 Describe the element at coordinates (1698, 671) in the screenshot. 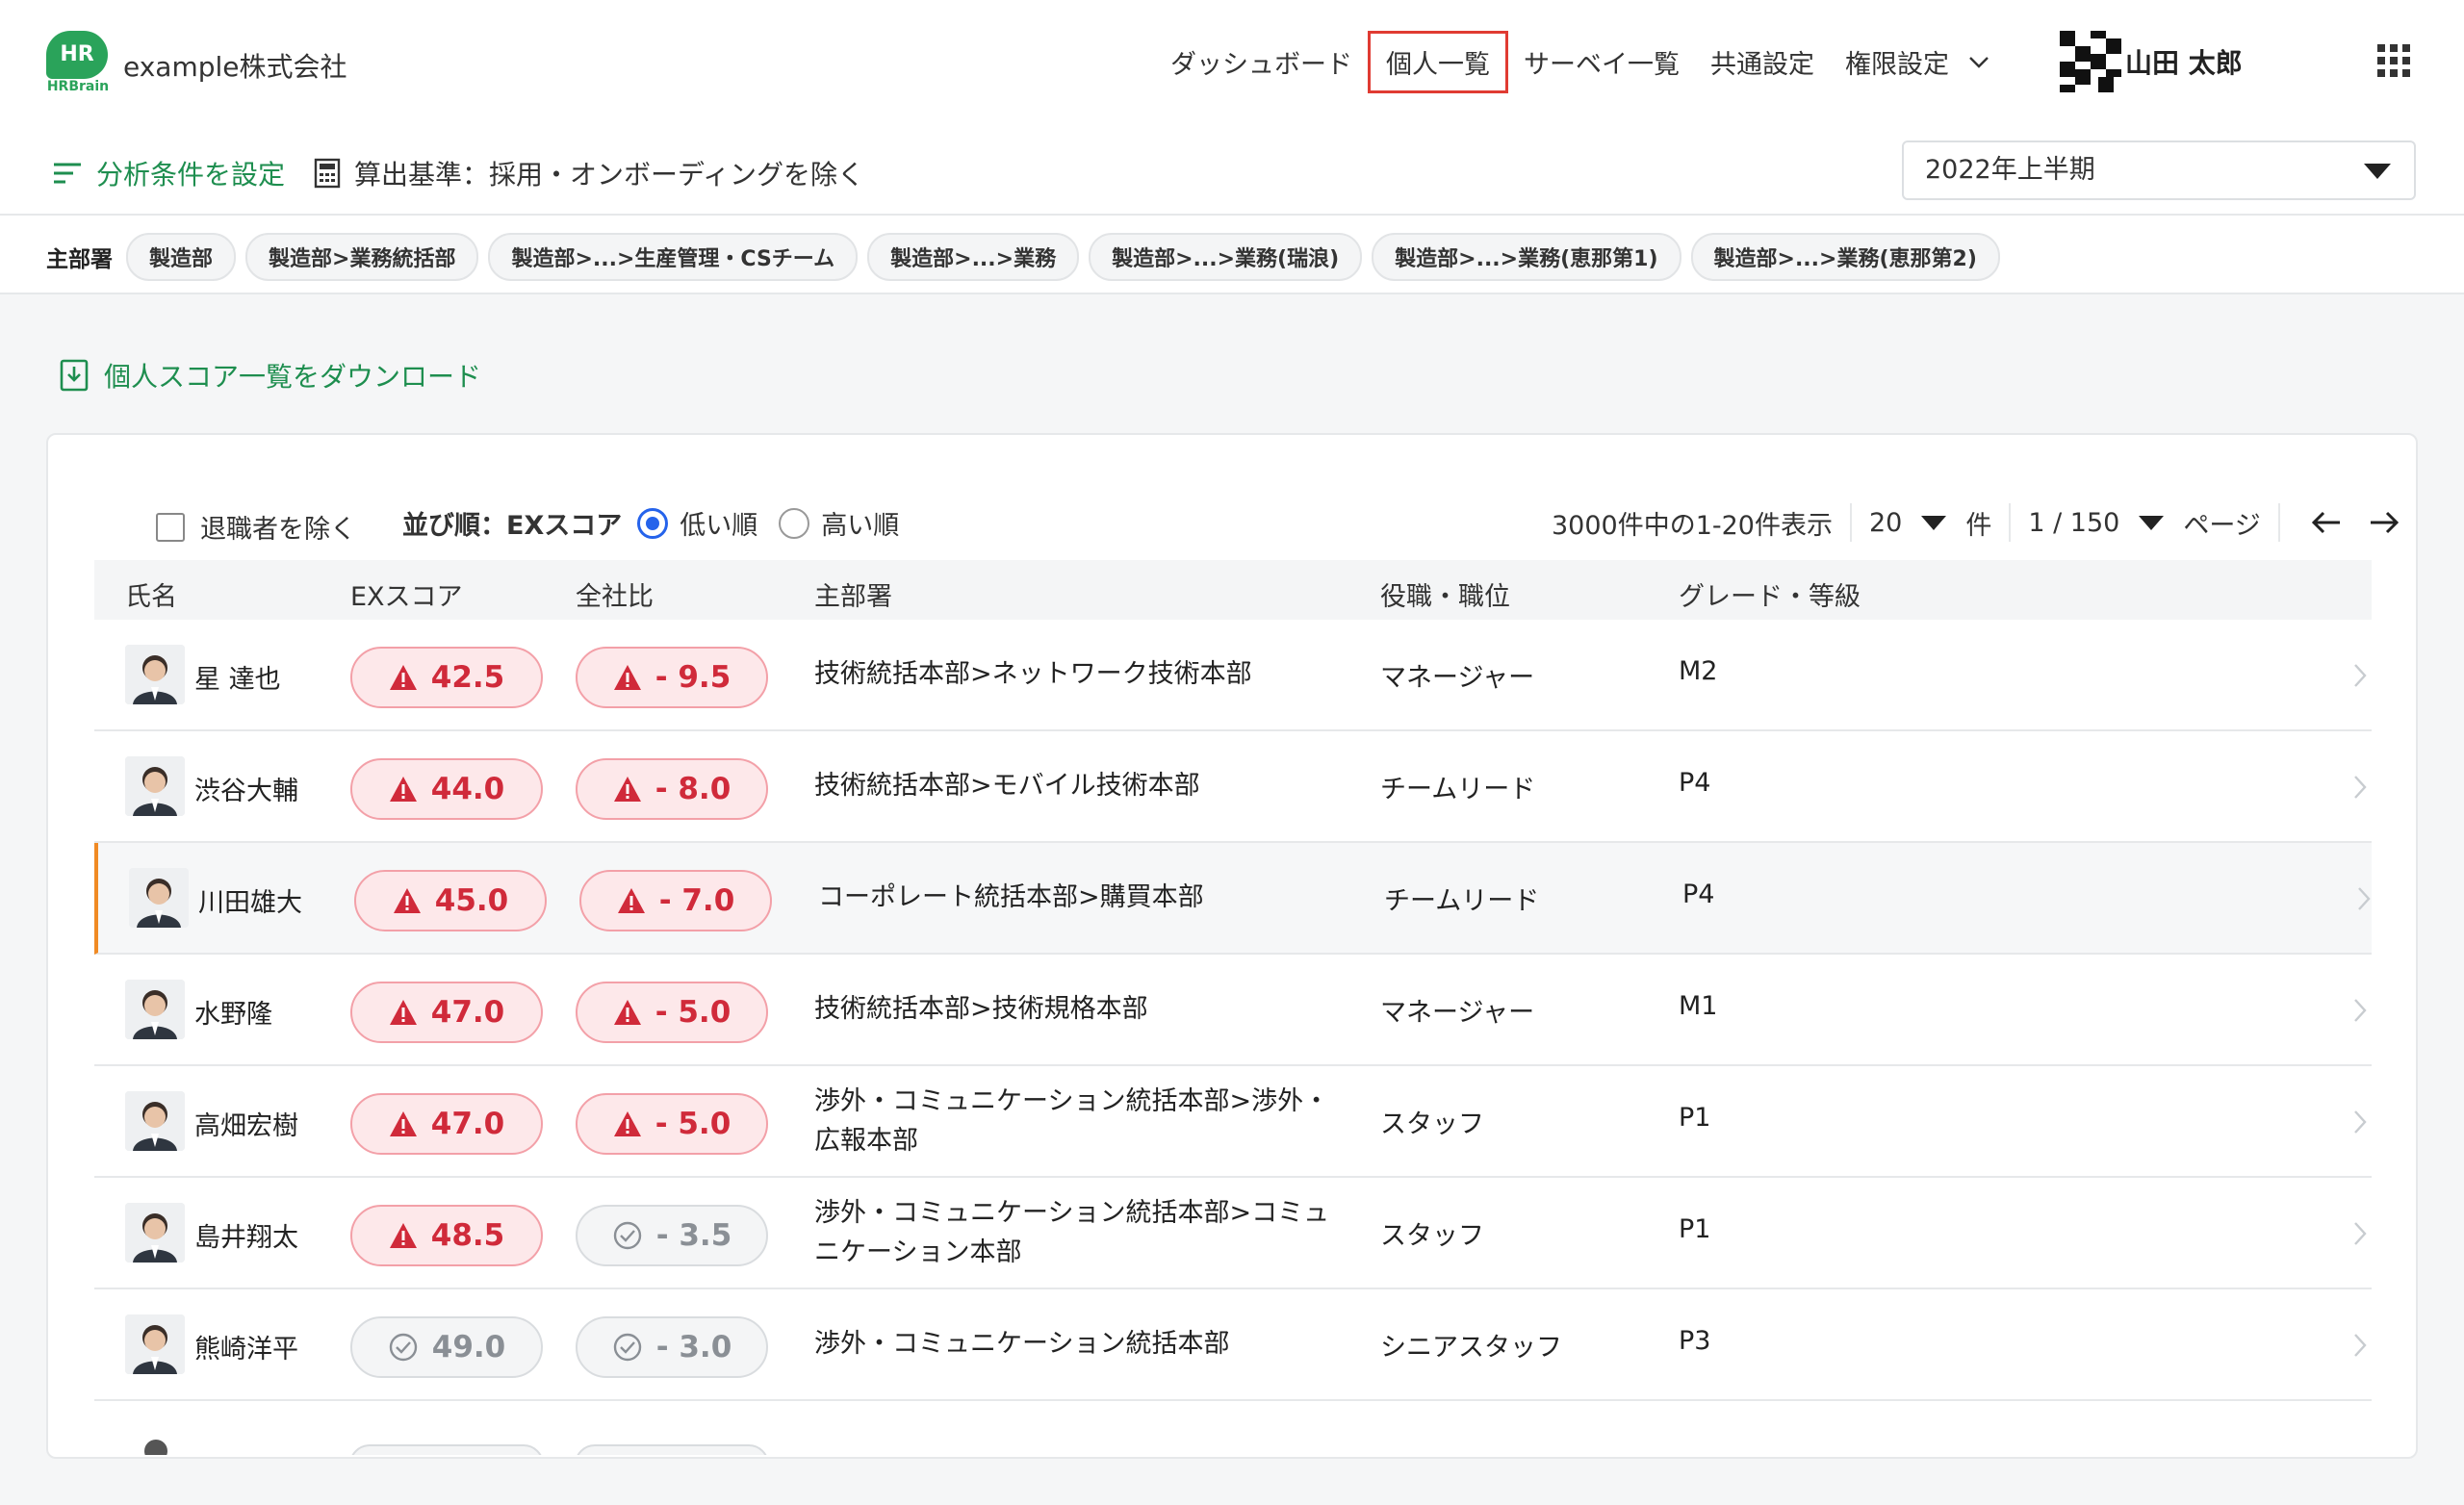

I see `grade-value: M2` at that location.